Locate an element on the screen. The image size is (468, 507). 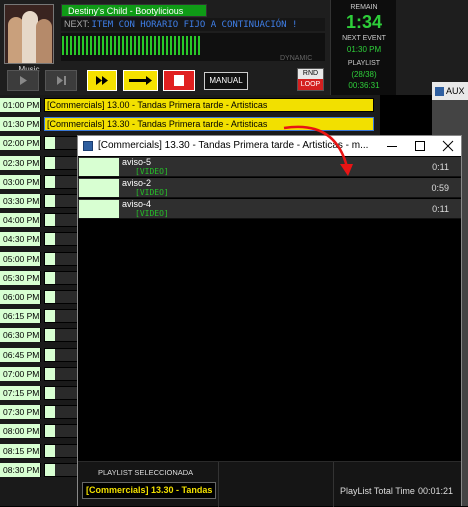
minimize-button is located at coordinates (392, 146).